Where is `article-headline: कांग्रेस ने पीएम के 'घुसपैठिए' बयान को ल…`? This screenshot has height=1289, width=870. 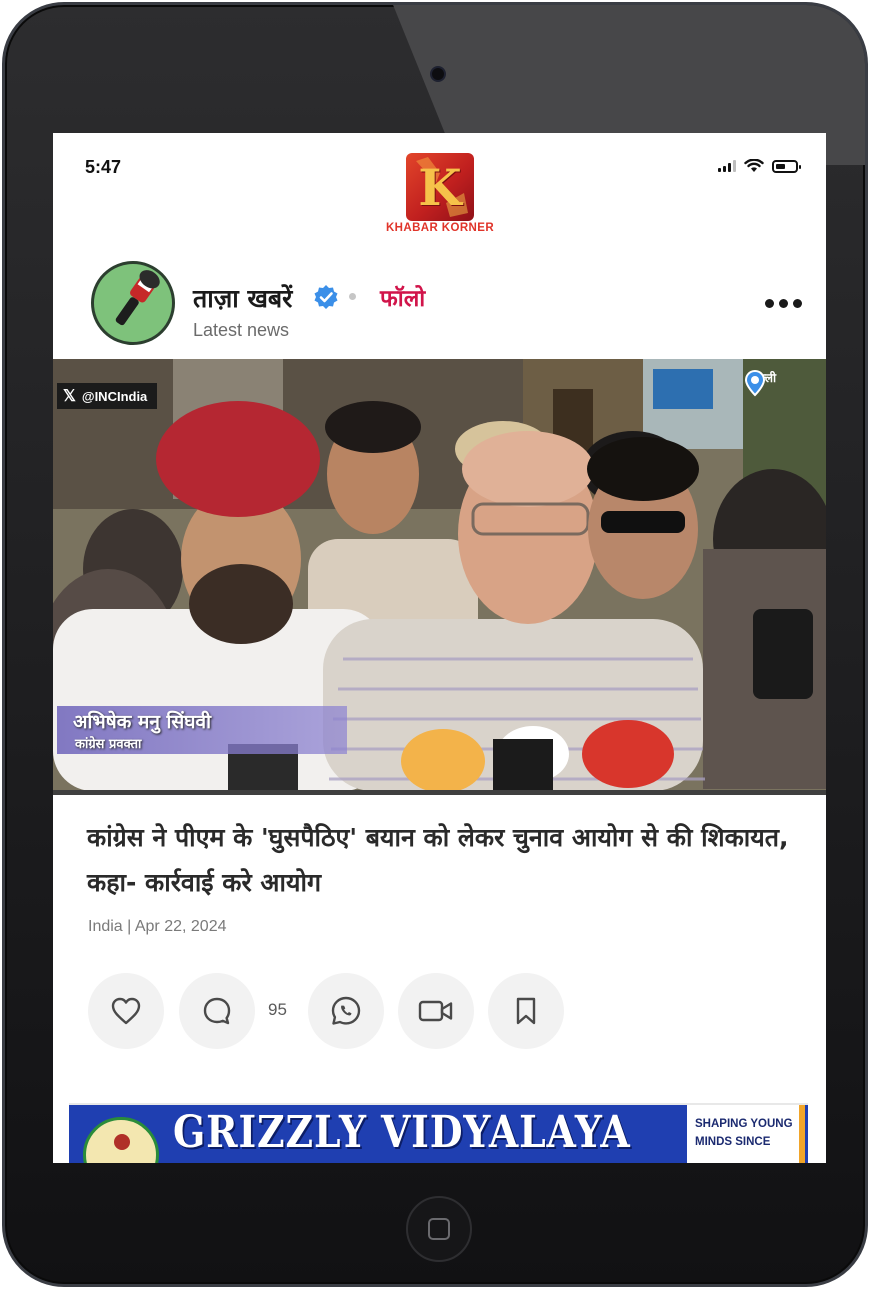
article-headline: कांग्रेस ने पीएम के 'घुसपैठिए' बयान को ल… is located at coordinates (442, 860).